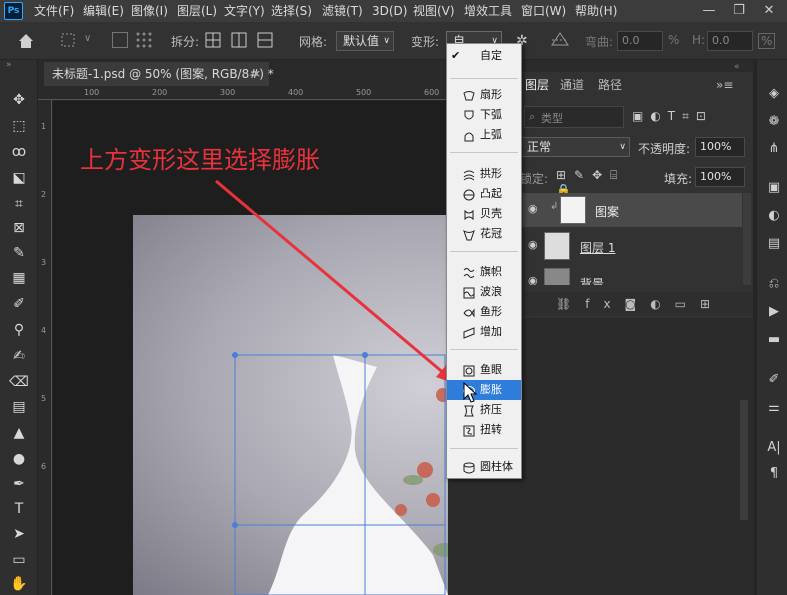  I want to click on lock-icons: ⊞✎✥⌸🔒, so click(601, 182).